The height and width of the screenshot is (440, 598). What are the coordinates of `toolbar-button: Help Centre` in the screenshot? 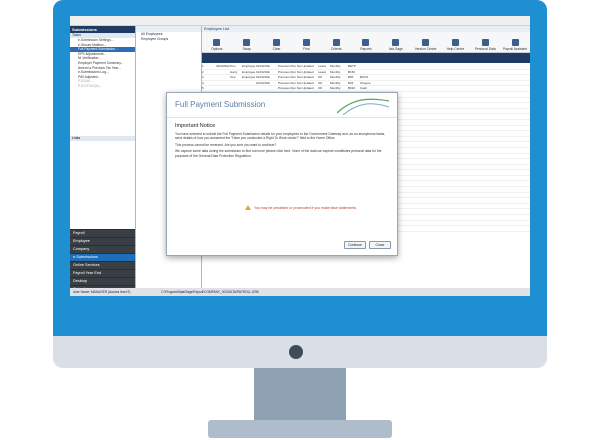 It's located at (456, 45).